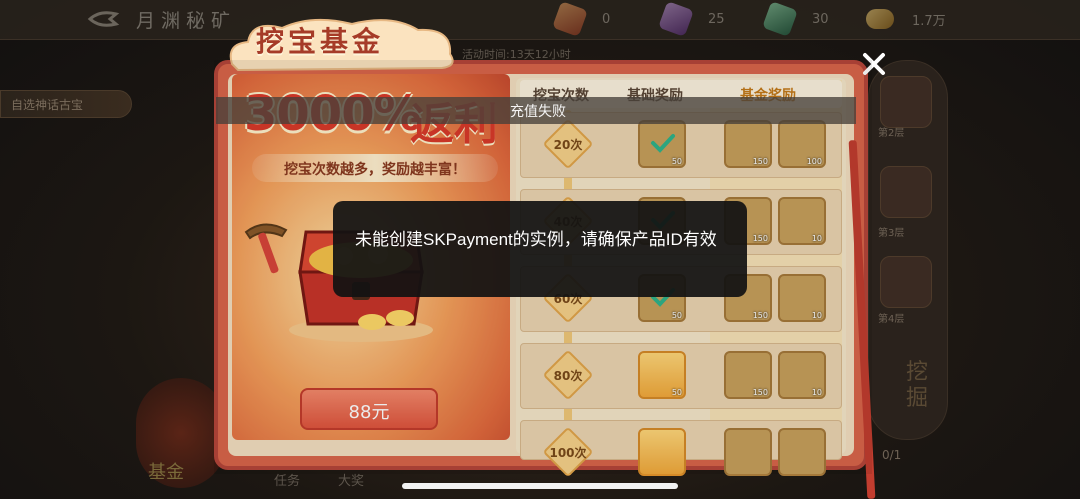 Image resolution: width=1080 pixels, height=499 pixels. What do you see at coordinates (103, 19) in the screenshot?
I see `back-arrow-icon` at bounding box center [103, 19].